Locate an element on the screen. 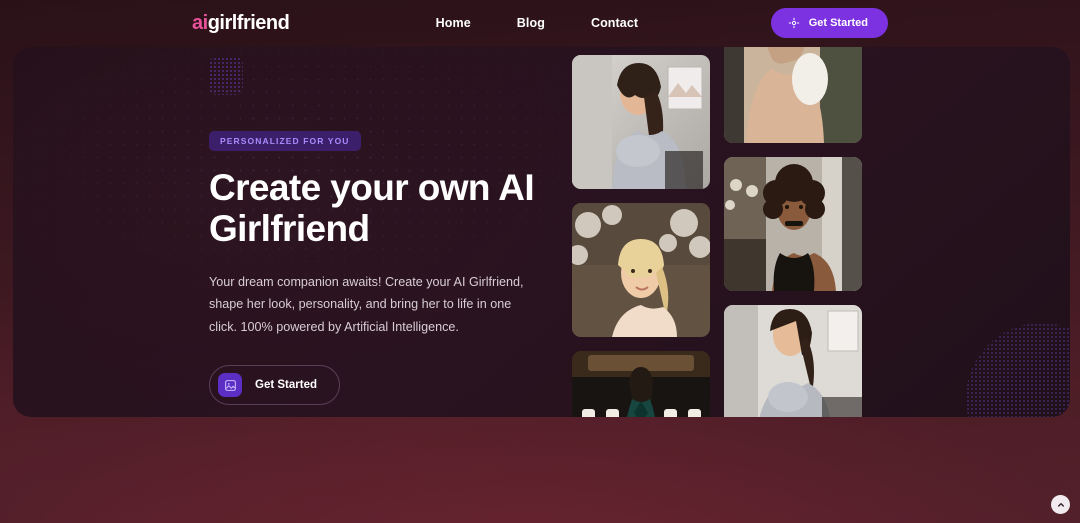 This screenshot has width=1080, height=523. brunette-woman-grey-sweater-portrait is located at coordinates (793, 361).